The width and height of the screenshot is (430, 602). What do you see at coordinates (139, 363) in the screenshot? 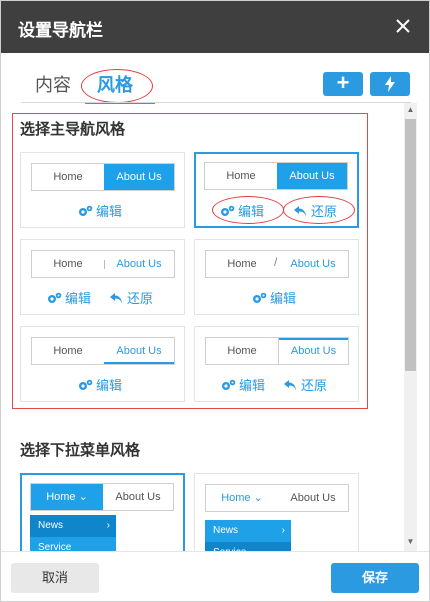
I see `nav-preview-underline` at bounding box center [139, 363].